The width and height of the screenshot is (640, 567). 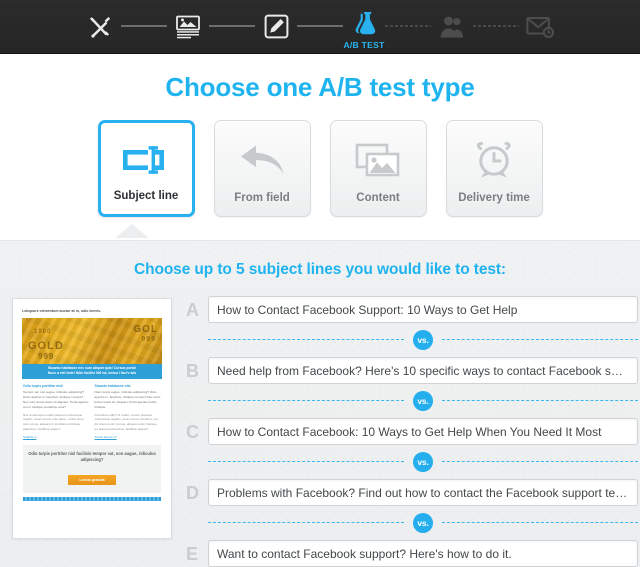 I want to click on type-card-content: Content, so click(x=378, y=168).